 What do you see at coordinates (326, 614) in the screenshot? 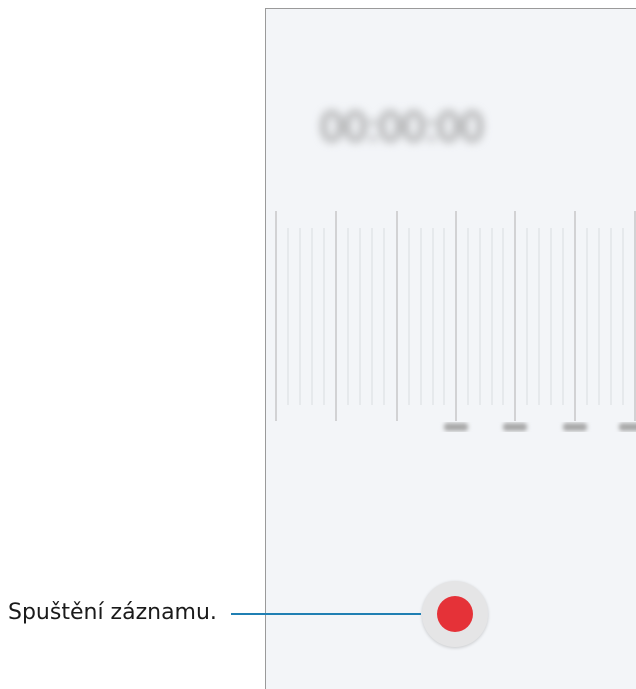
I see `callout-line` at bounding box center [326, 614].